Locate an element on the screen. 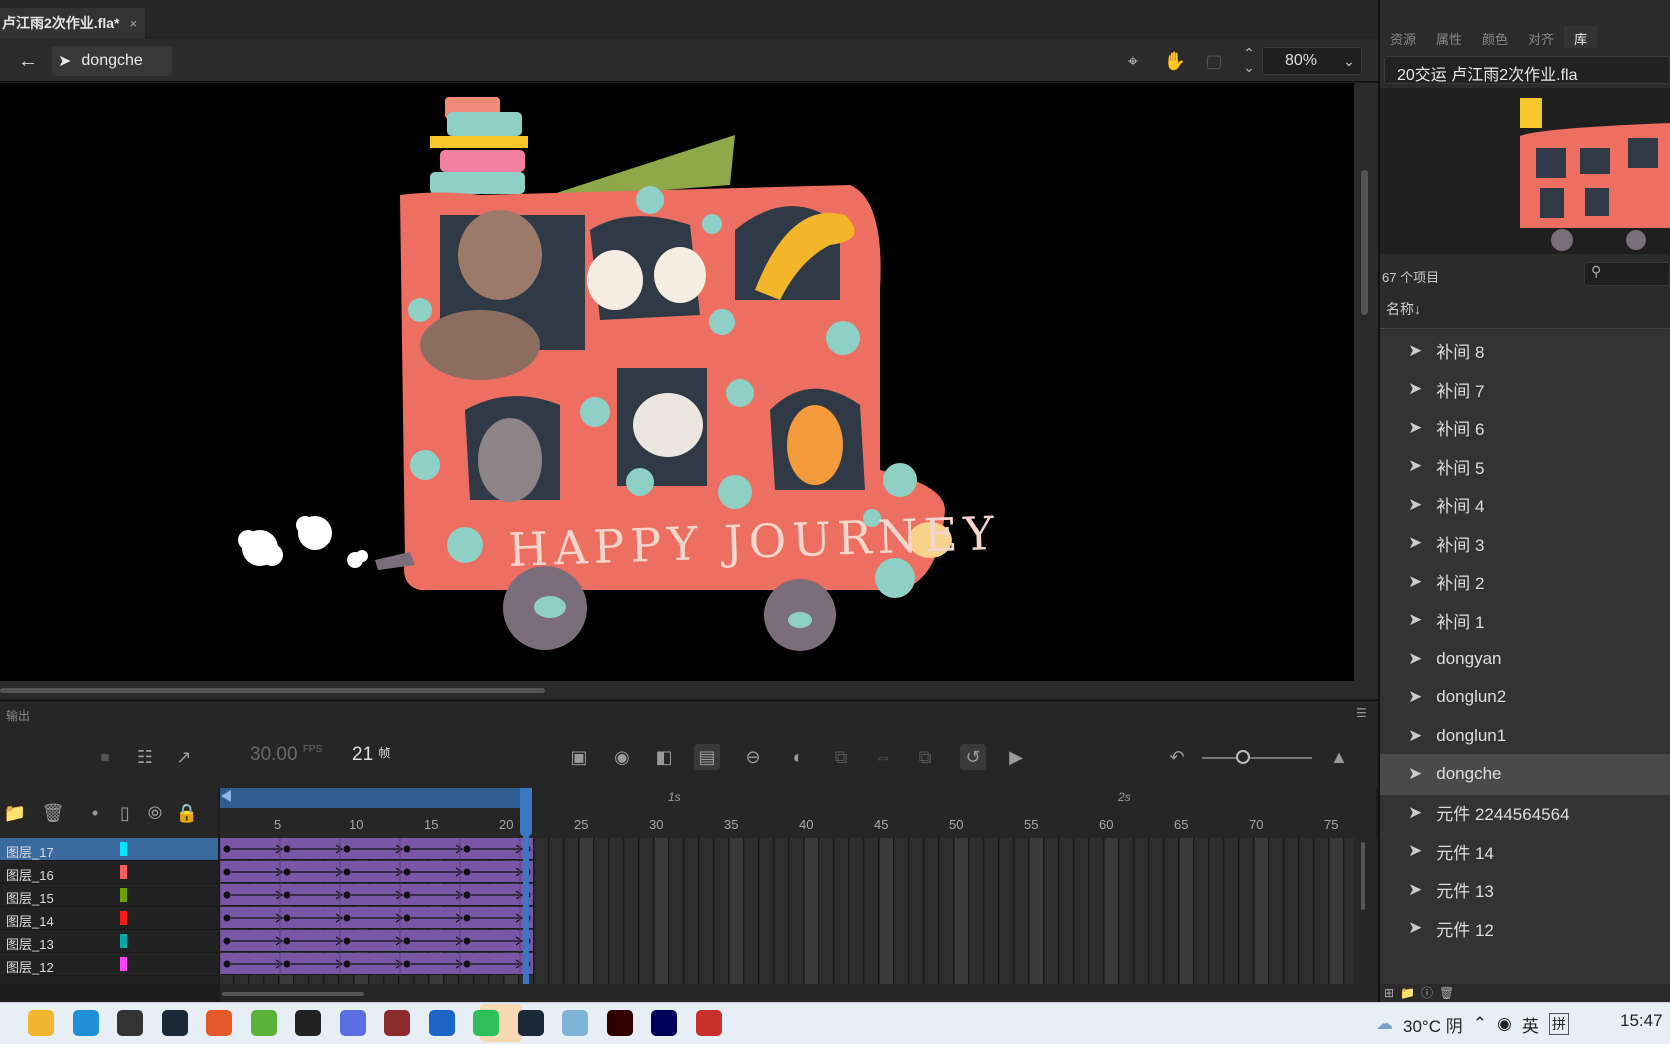  steam-icon is located at coordinates (174, 1023).